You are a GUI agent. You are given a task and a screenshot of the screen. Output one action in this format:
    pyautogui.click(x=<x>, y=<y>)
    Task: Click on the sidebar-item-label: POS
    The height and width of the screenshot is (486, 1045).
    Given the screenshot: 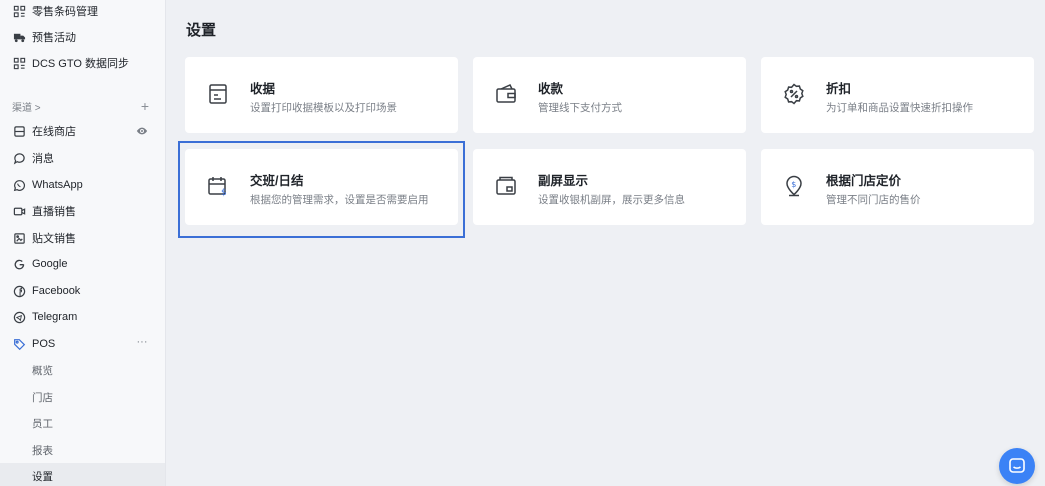 What is the action you would take?
    pyautogui.click(x=44, y=344)
    